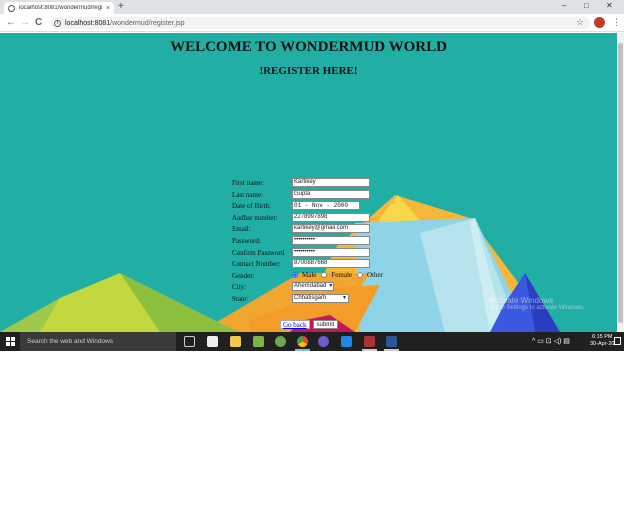 Image resolution: width=624 pixels, height=519 pixels. What do you see at coordinates (88, 23) in the screenshot?
I see `url-host: localhost:8081` at bounding box center [88, 23].